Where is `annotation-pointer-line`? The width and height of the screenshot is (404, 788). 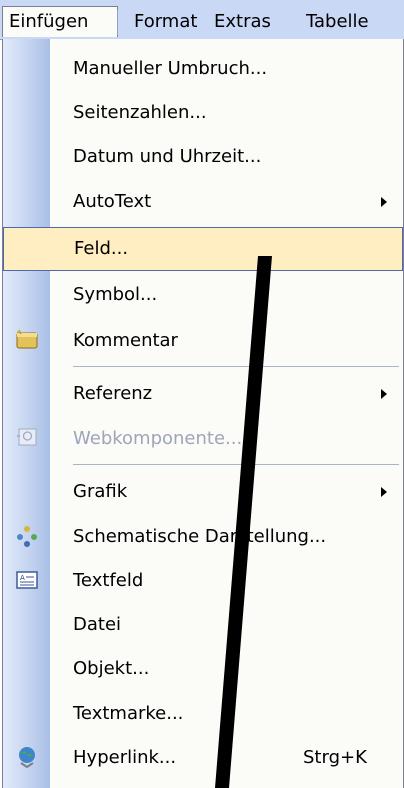
annotation-pointer-line is located at coordinates (243, 522).